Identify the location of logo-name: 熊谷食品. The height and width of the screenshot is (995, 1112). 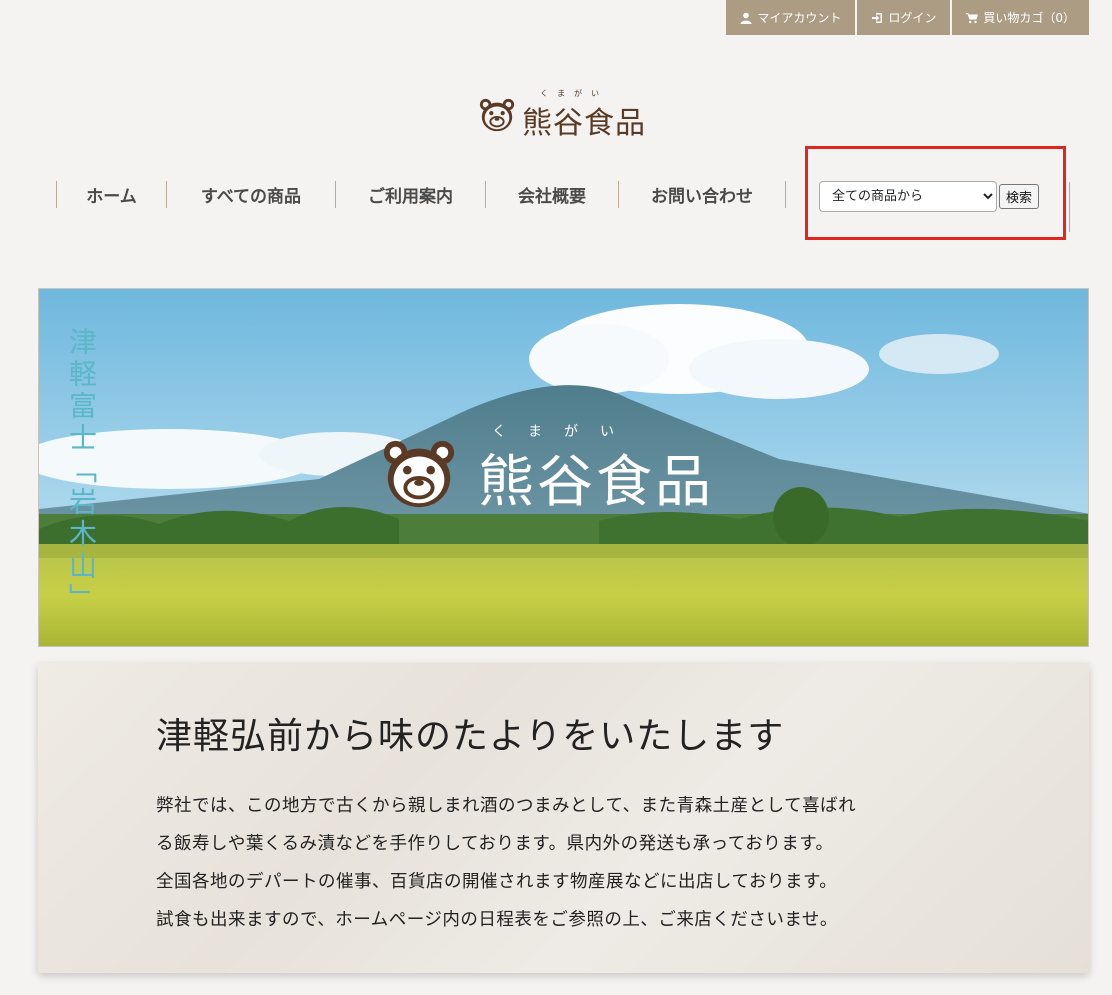
(584, 123).